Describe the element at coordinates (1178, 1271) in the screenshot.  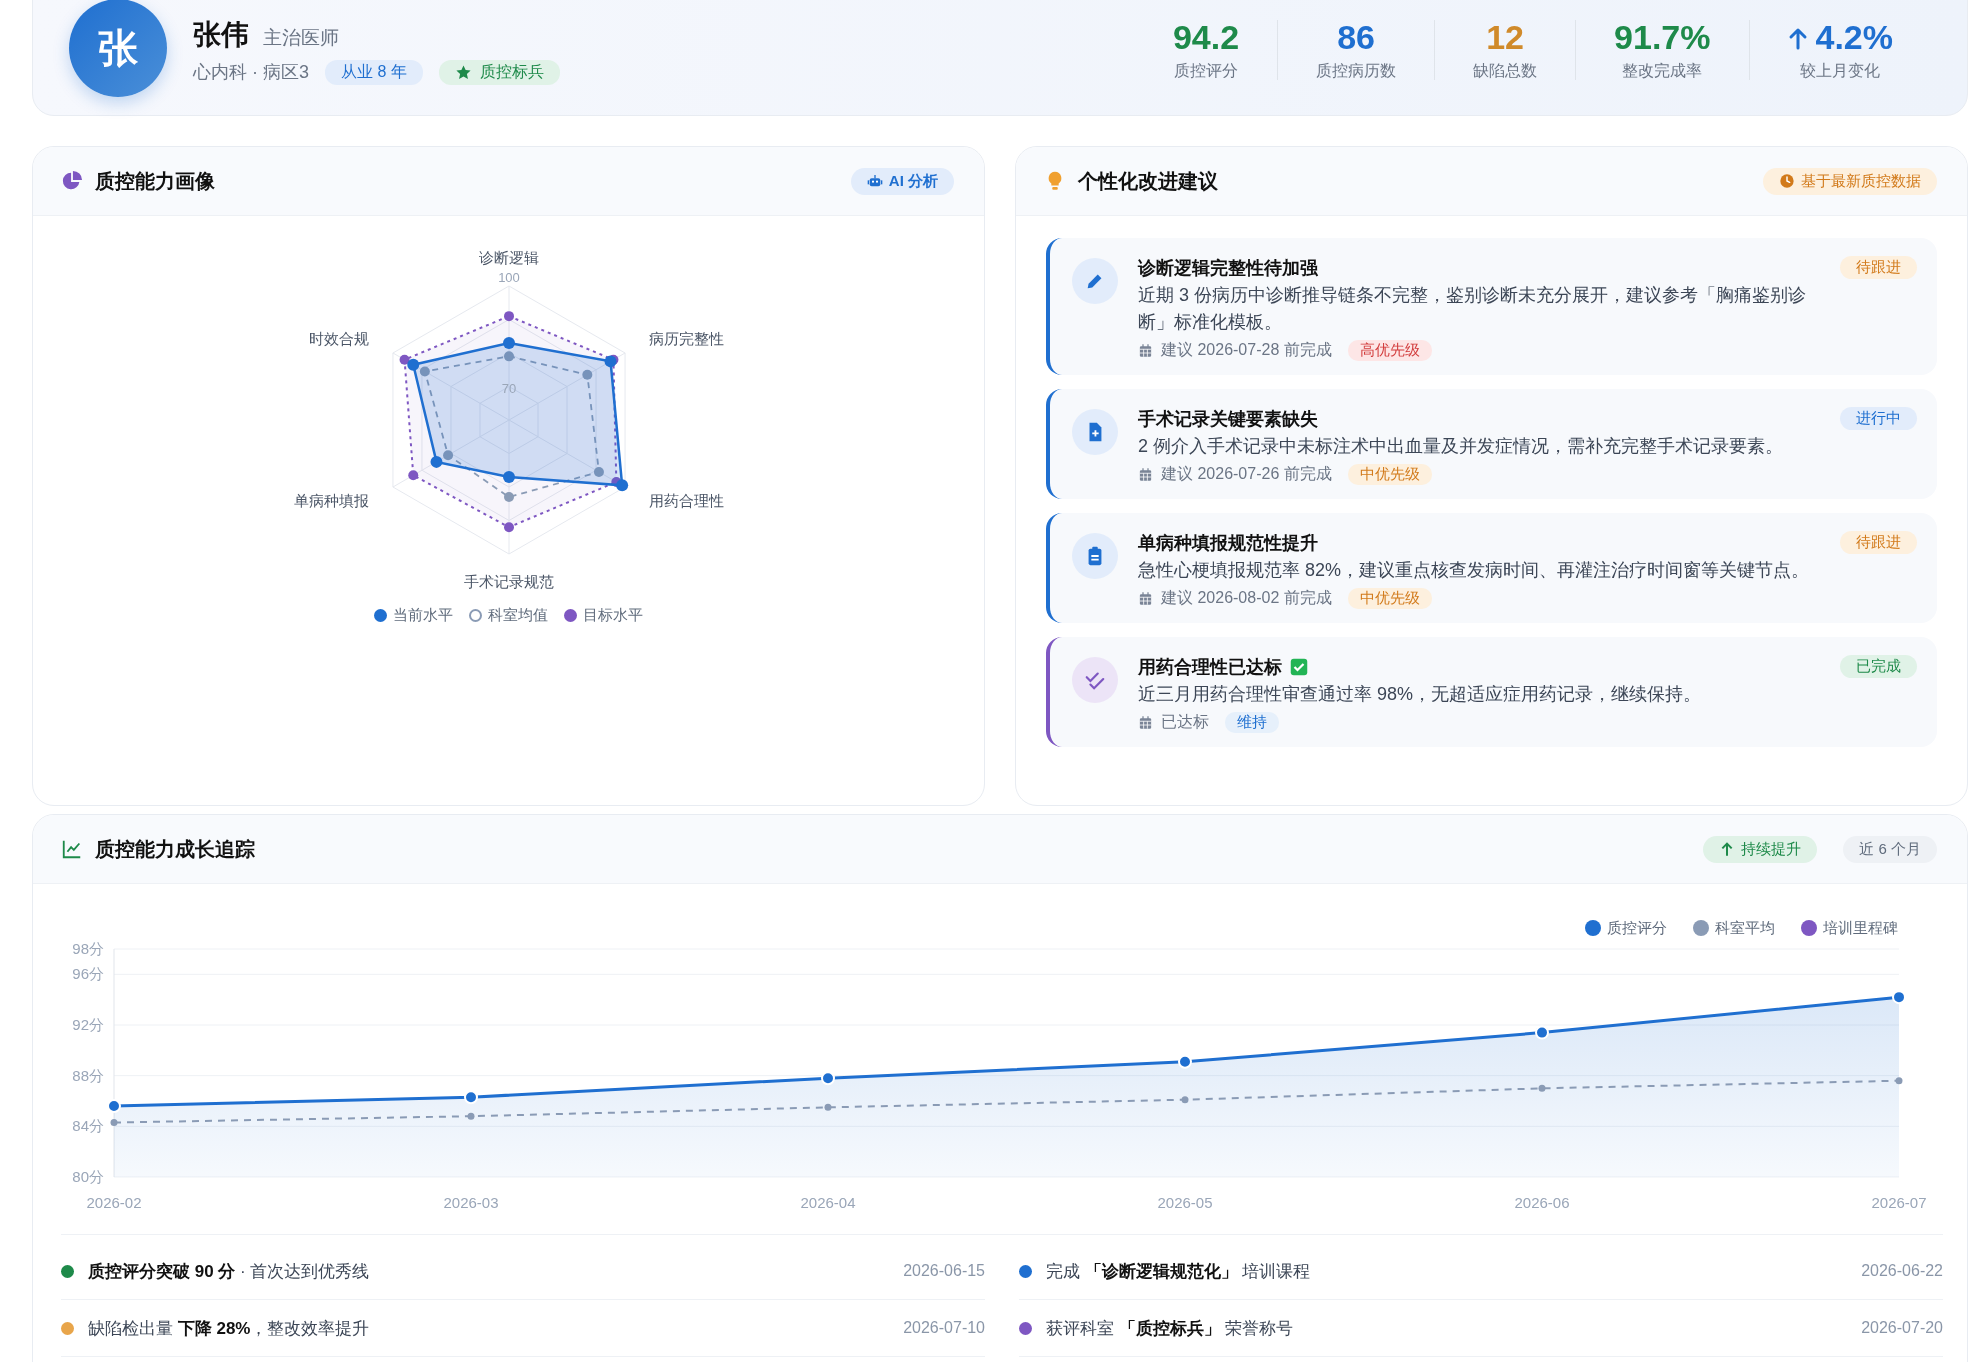
I see `milestone-text: 完成 「诊断逻辑规范化」 培训课程` at that location.